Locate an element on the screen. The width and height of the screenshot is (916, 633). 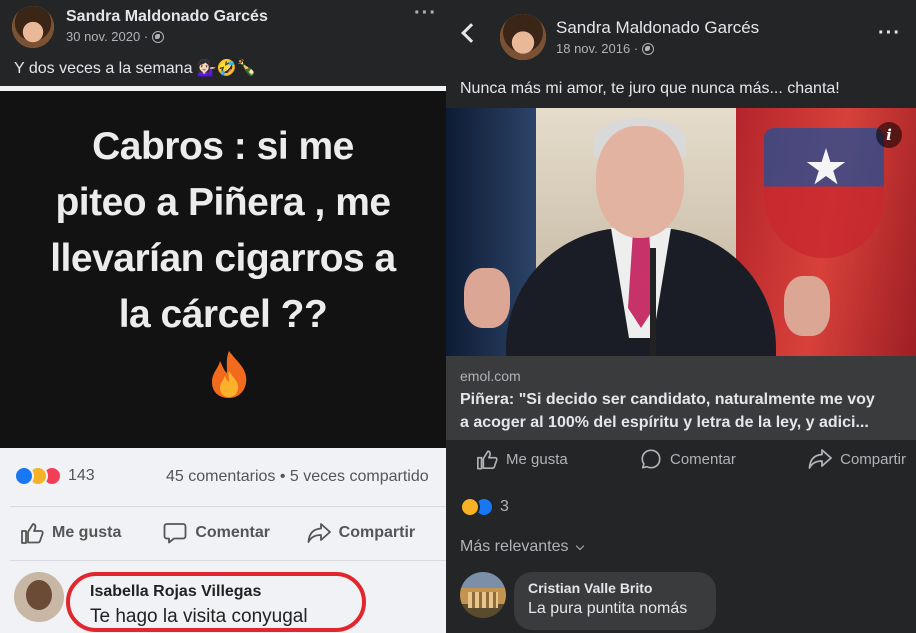
link-domain: emol.com is located at coordinates (490, 376).